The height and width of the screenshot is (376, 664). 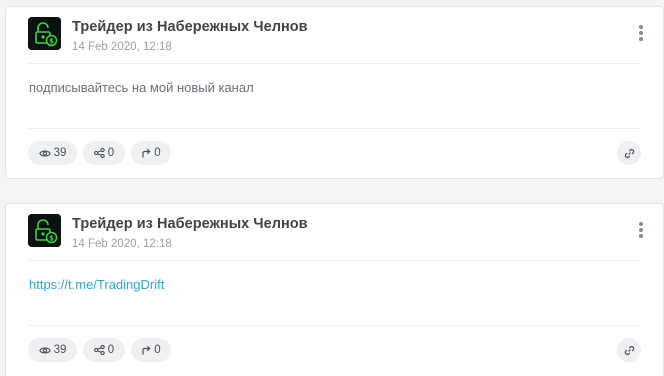 What do you see at coordinates (96, 284) in the screenshot?
I see `post-link: https://t.me/TradingDrift` at bounding box center [96, 284].